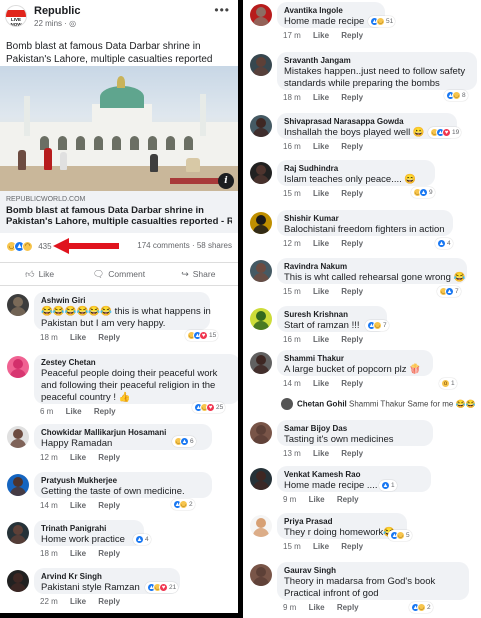 The height and width of the screenshot is (618, 481). Describe the element at coordinates (372, 267) in the screenshot. I see `comment-author: Ravindra Nakum` at that location.